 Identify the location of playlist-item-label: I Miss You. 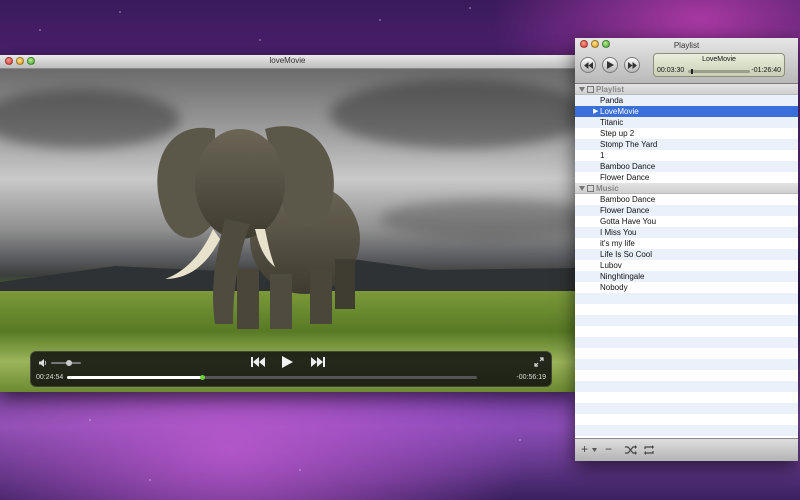
(618, 232).